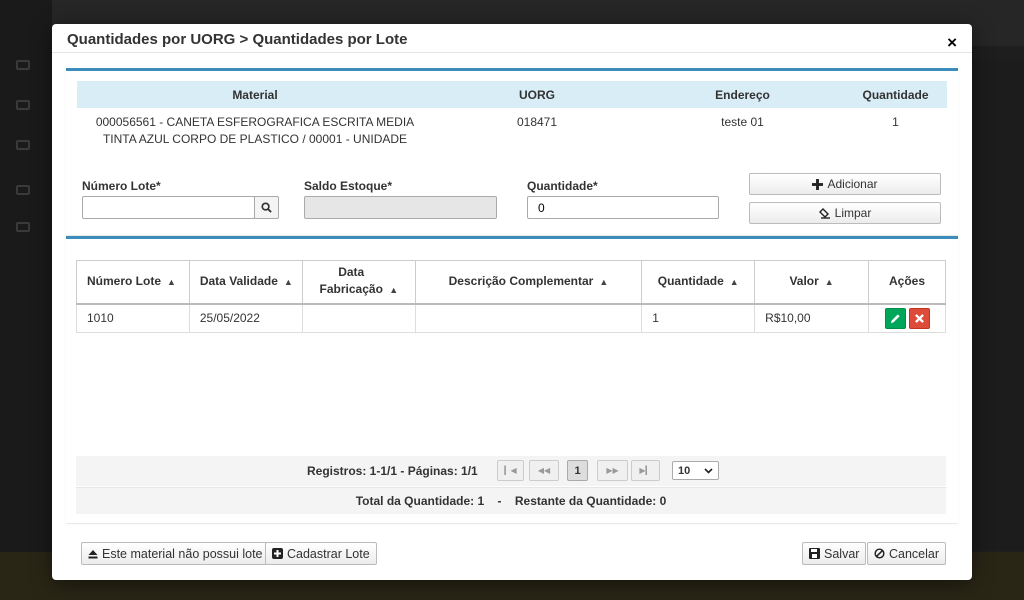 This screenshot has height=600, width=1024. Describe the element at coordinates (544, 470) in the screenshot. I see `prev-page-button: ◀◀` at that location.